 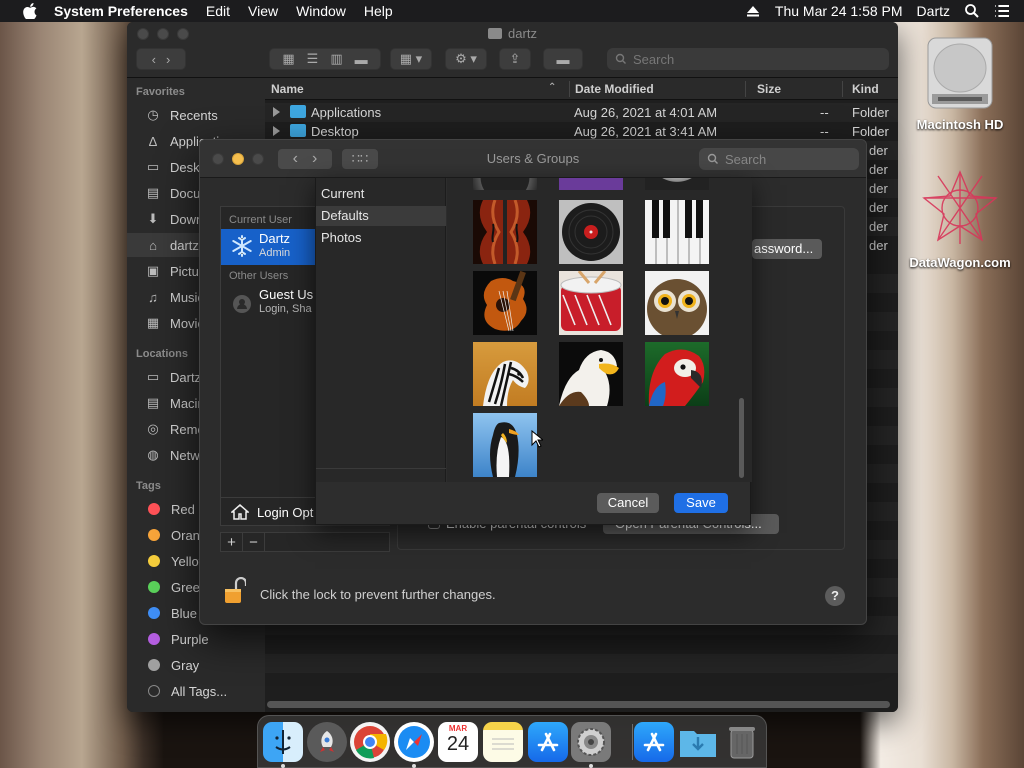 I want to click on sort-chevron-icon: ⌃, so click(x=552, y=87).